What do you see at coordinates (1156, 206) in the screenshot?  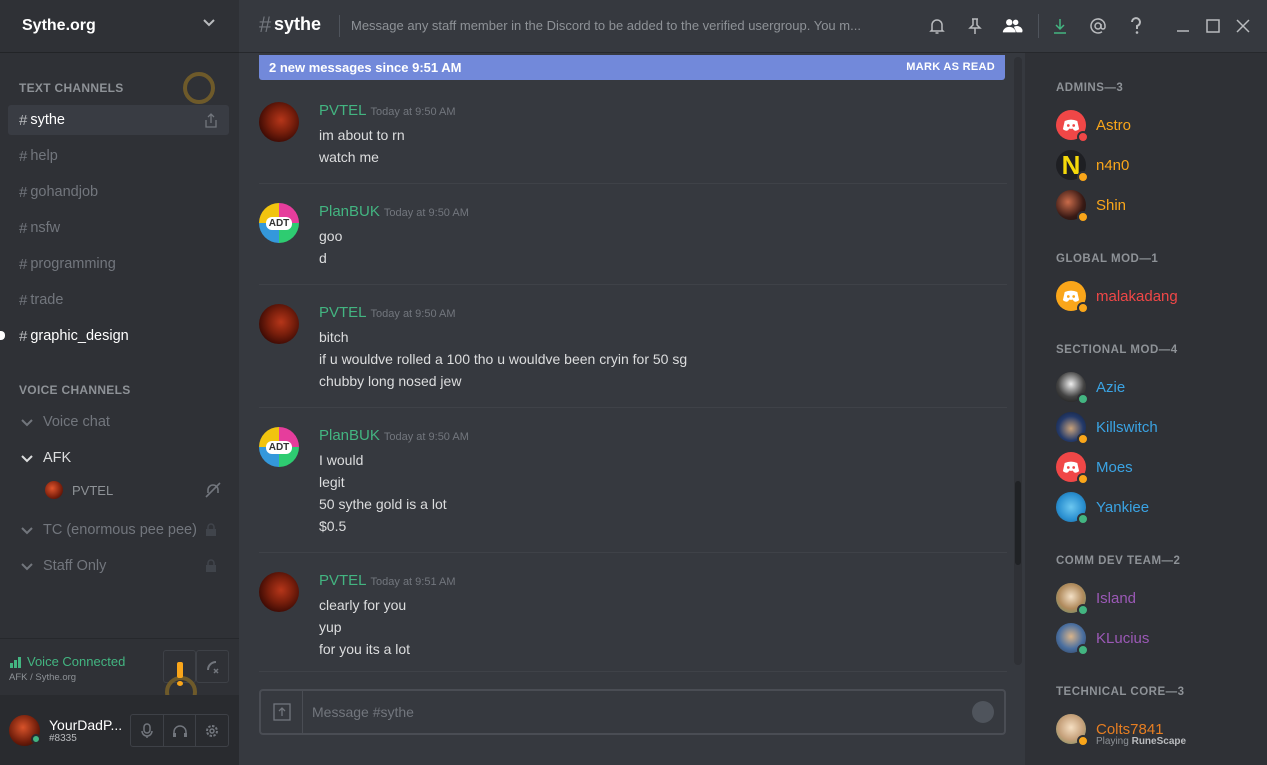 I see `member-shin: Shin` at bounding box center [1156, 206].